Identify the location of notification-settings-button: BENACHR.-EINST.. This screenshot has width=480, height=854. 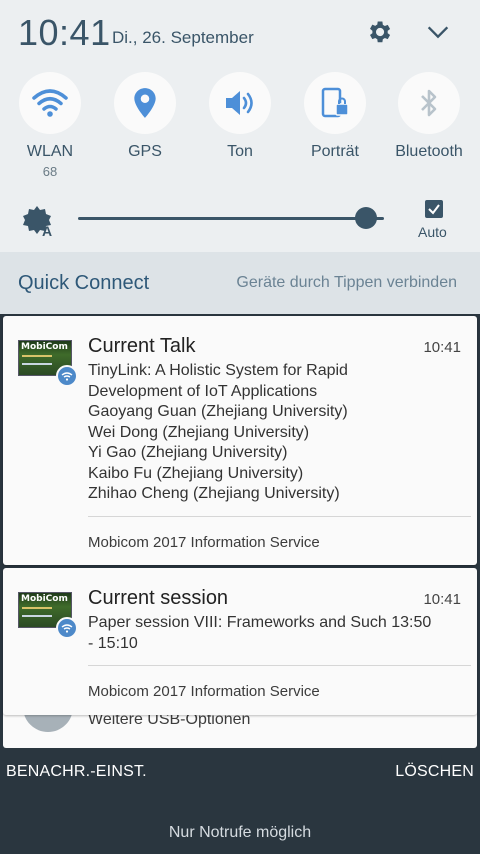
(76, 772).